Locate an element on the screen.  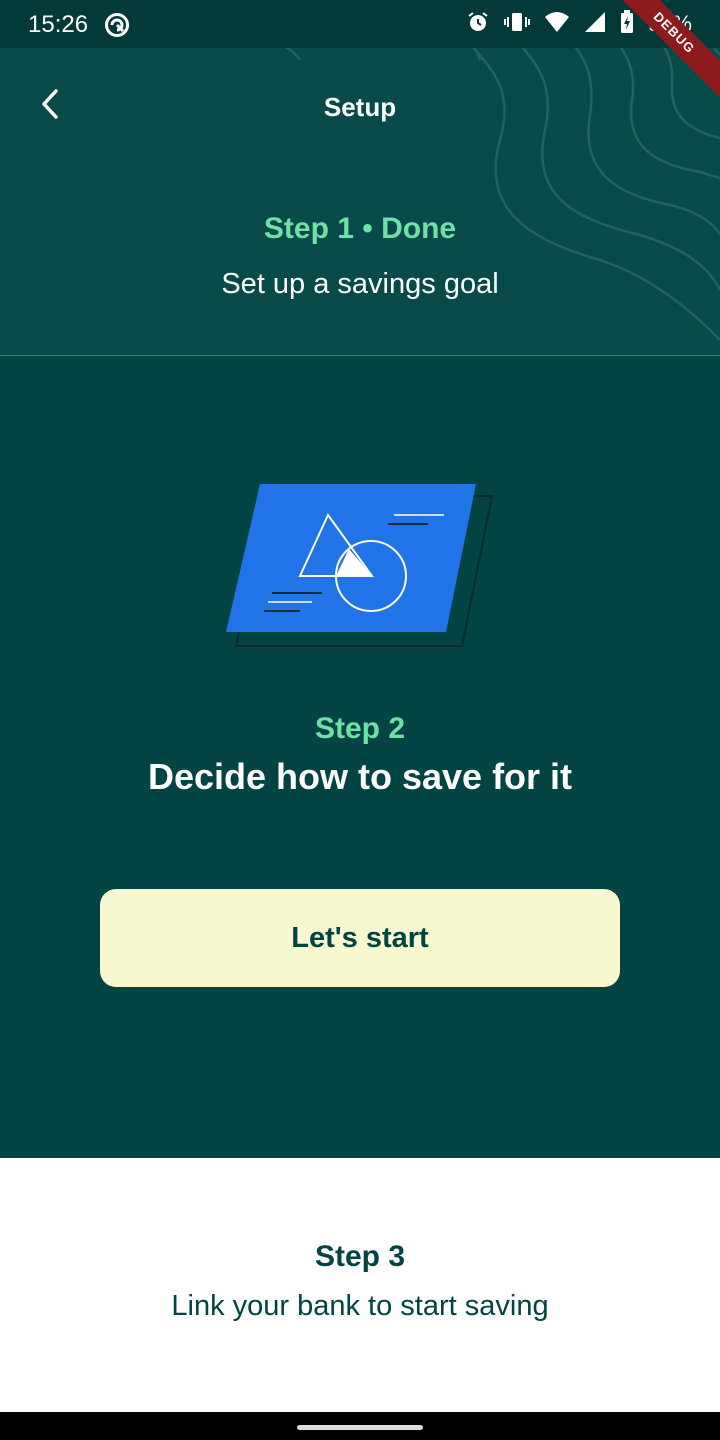
navigation-bar is located at coordinates (360, 1426).